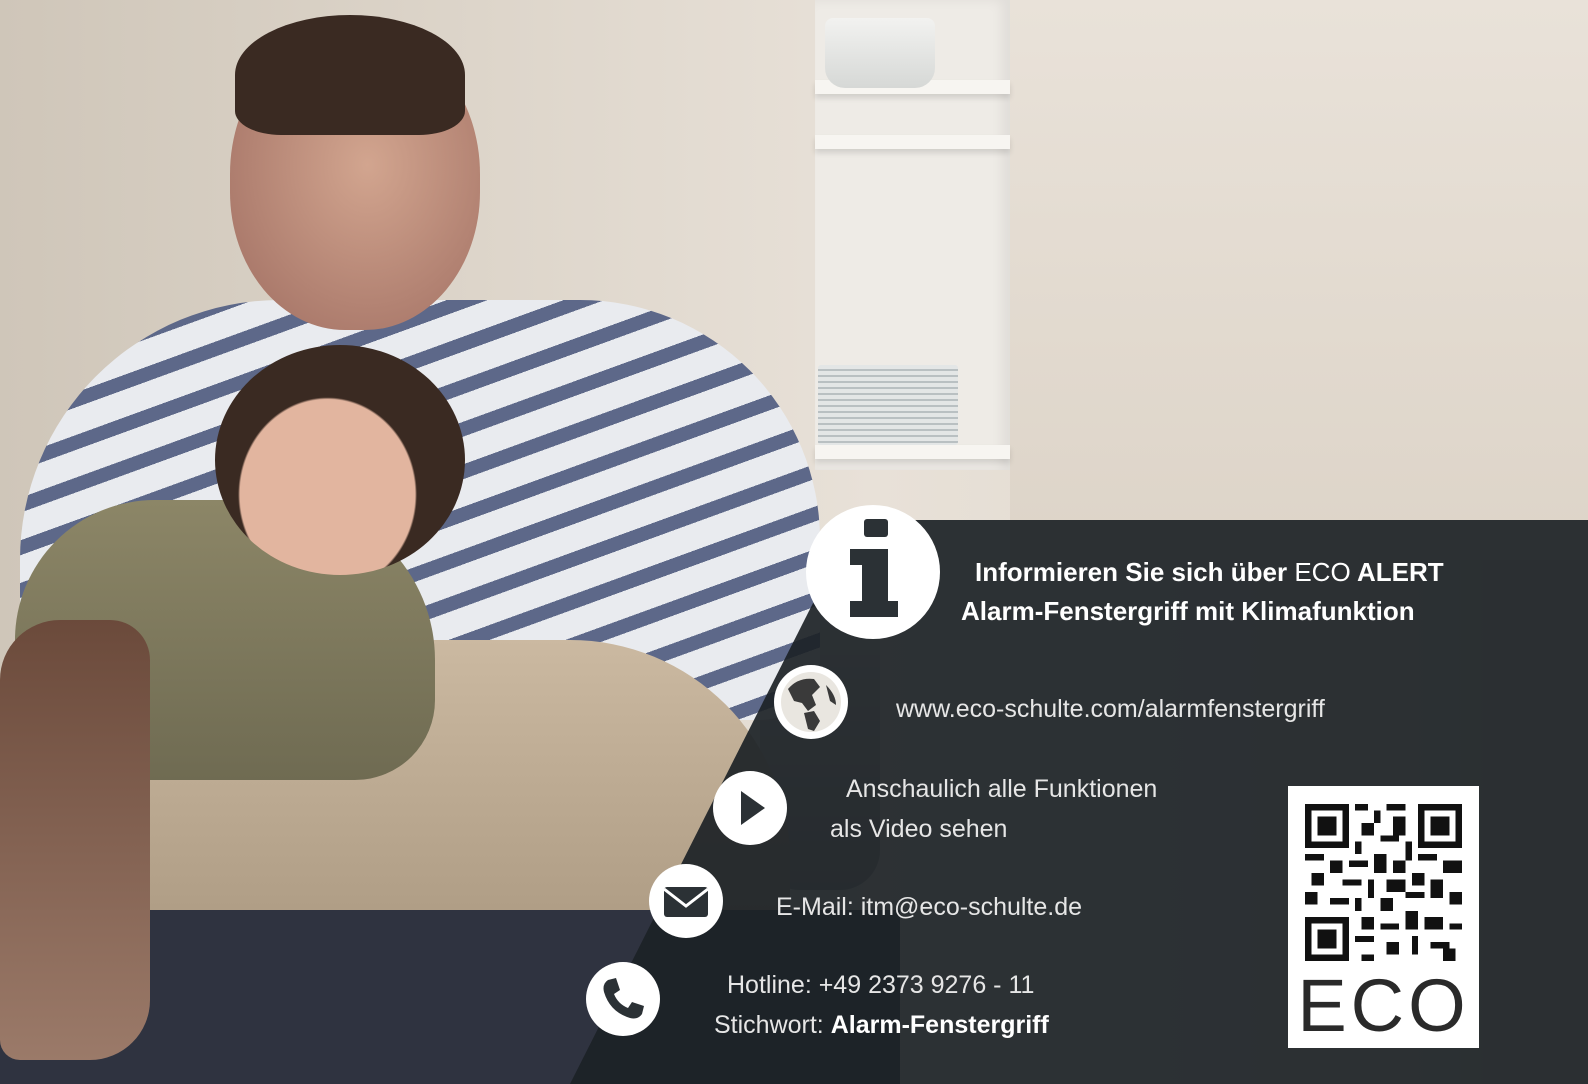  I want to click on man-hair, so click(350, 75).